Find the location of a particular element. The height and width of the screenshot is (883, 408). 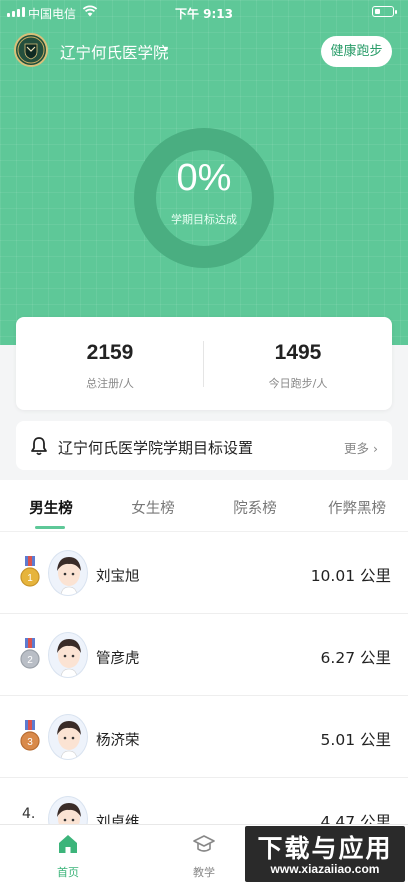

ranking-row: 1 刘宝旭 10.01 公里 is located at coordinates (204, 573).